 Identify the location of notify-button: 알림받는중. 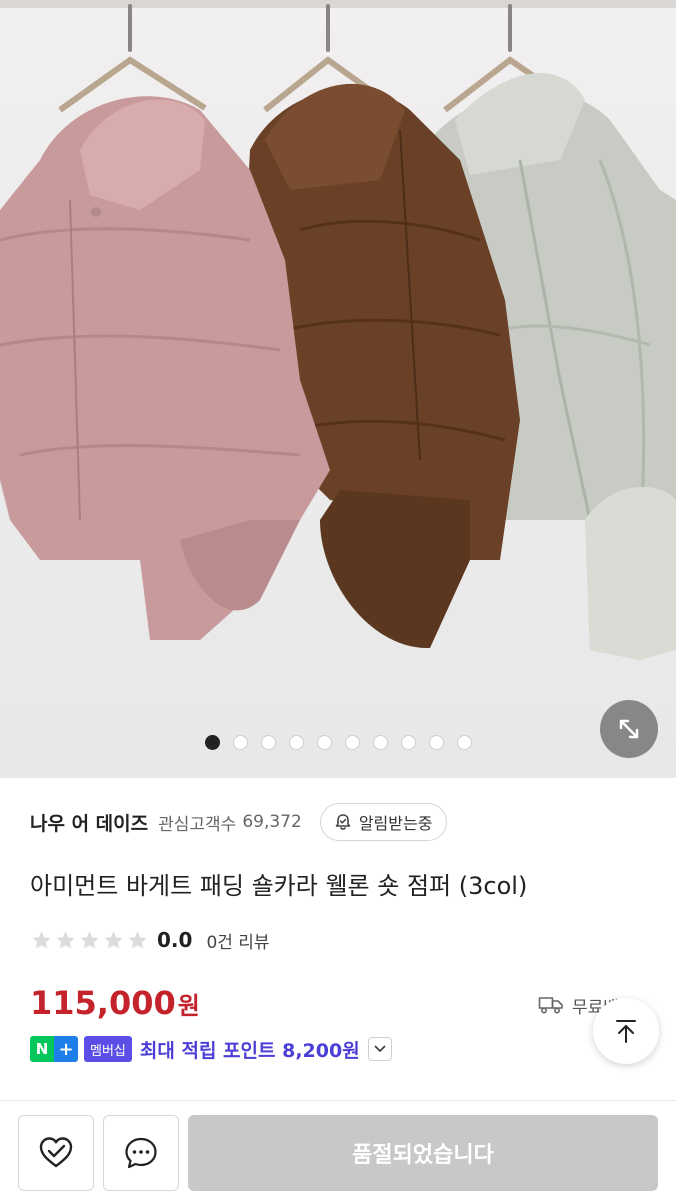
(383, 822).